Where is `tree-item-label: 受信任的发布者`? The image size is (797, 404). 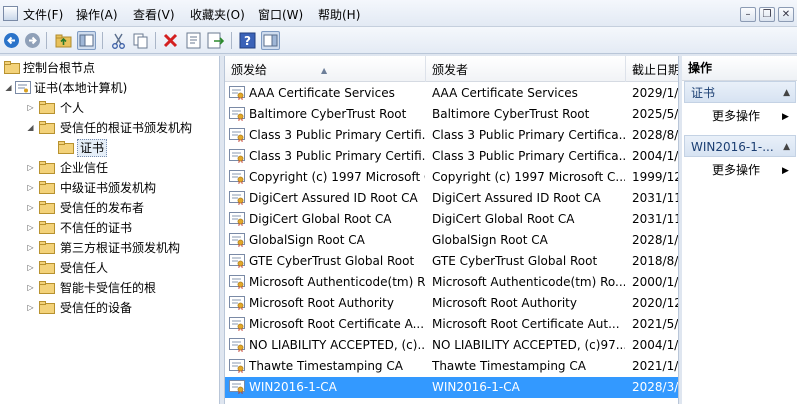
tree-item-label: 受信任的发布者 is located at coordinates (102, 208).